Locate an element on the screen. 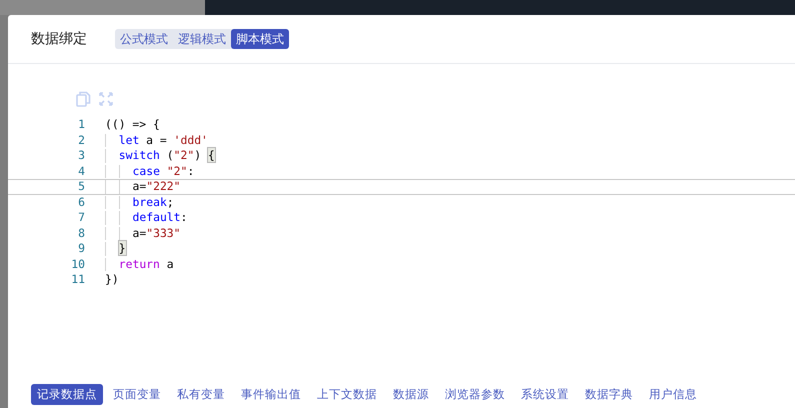 Image resolution: width=795 pixels, height=408 pixels. code-line: return a is located at coordinates (146, 264).